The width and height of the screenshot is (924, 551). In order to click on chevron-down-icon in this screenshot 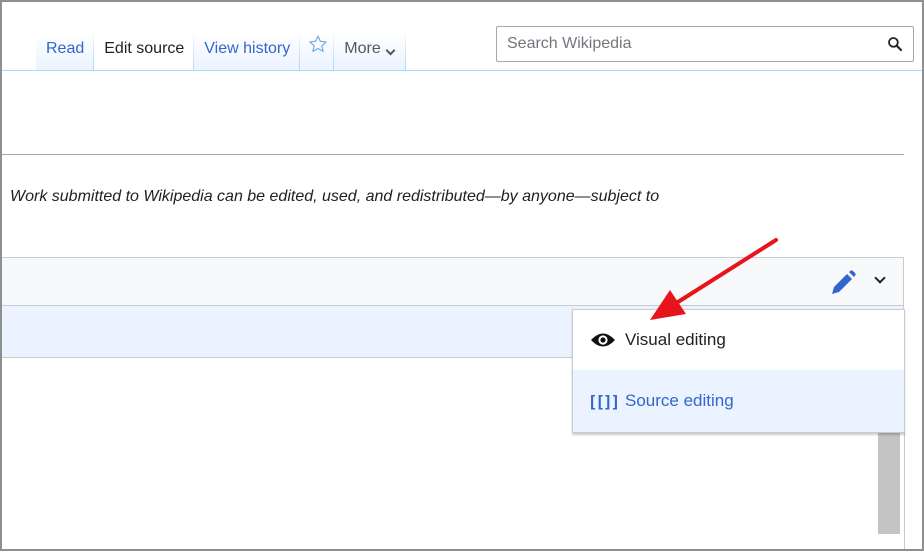, I will do `click(390, 50)`.